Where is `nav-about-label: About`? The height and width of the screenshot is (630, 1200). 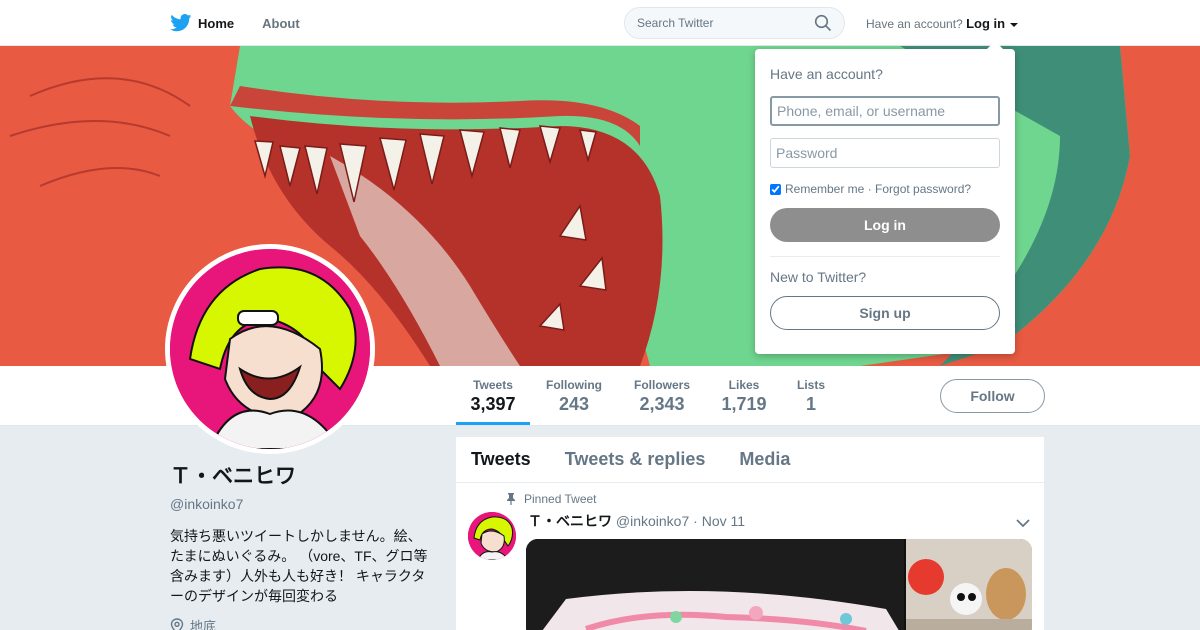
nav-about-label: About is located at coordinates (281, 23).